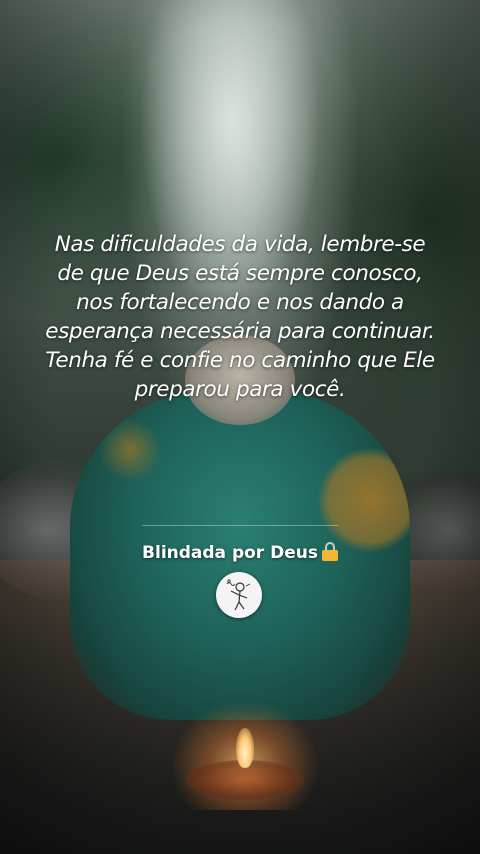 The width and height of the screenshot is (480, 854). Describe the element at coordinates (240, 525) in the screenshot. I see `divider` at that location.